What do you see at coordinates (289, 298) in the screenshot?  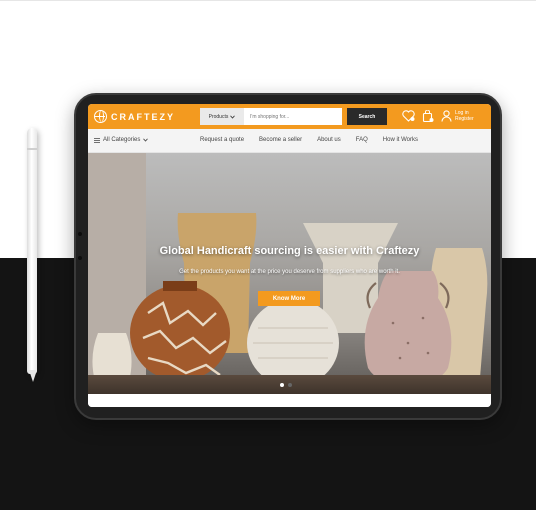 I see `know-more-button: Know More` at bounding box center [289, 298].